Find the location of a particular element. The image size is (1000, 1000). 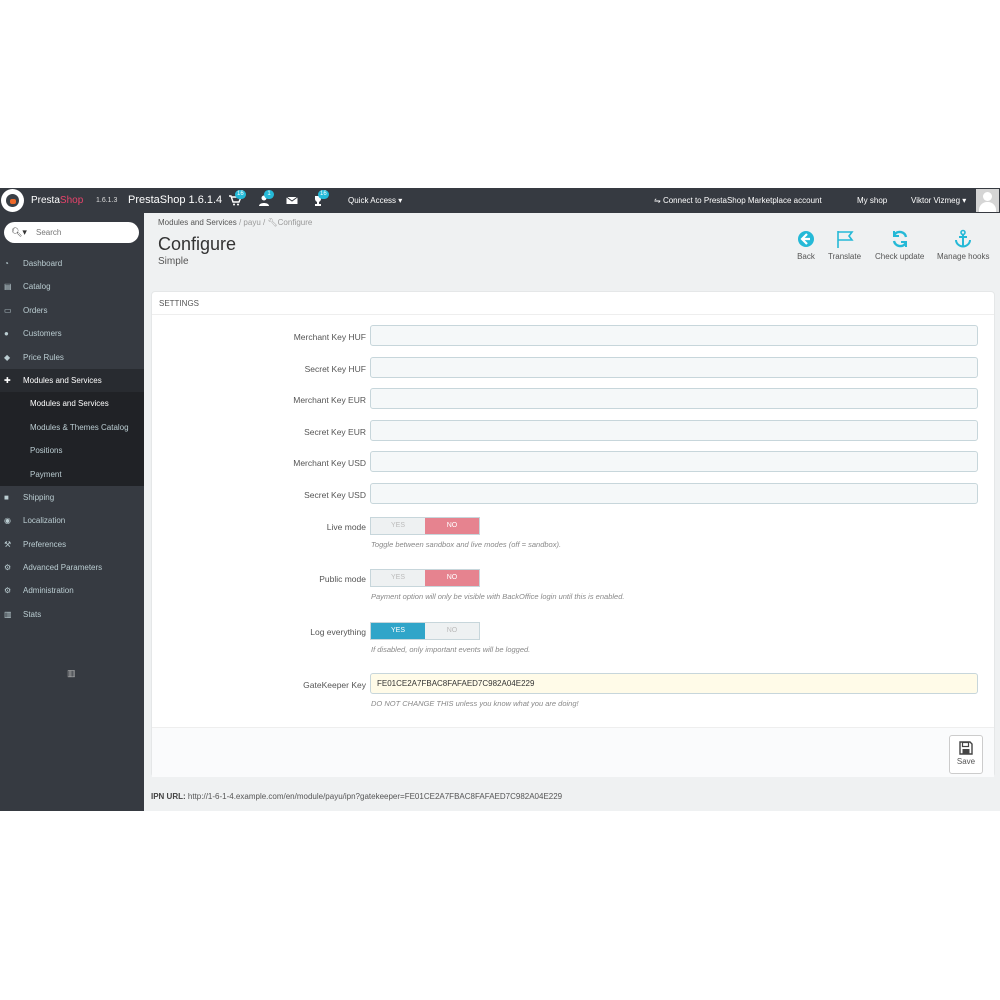

translate-button: Translate is located at coordinates (844, 245).